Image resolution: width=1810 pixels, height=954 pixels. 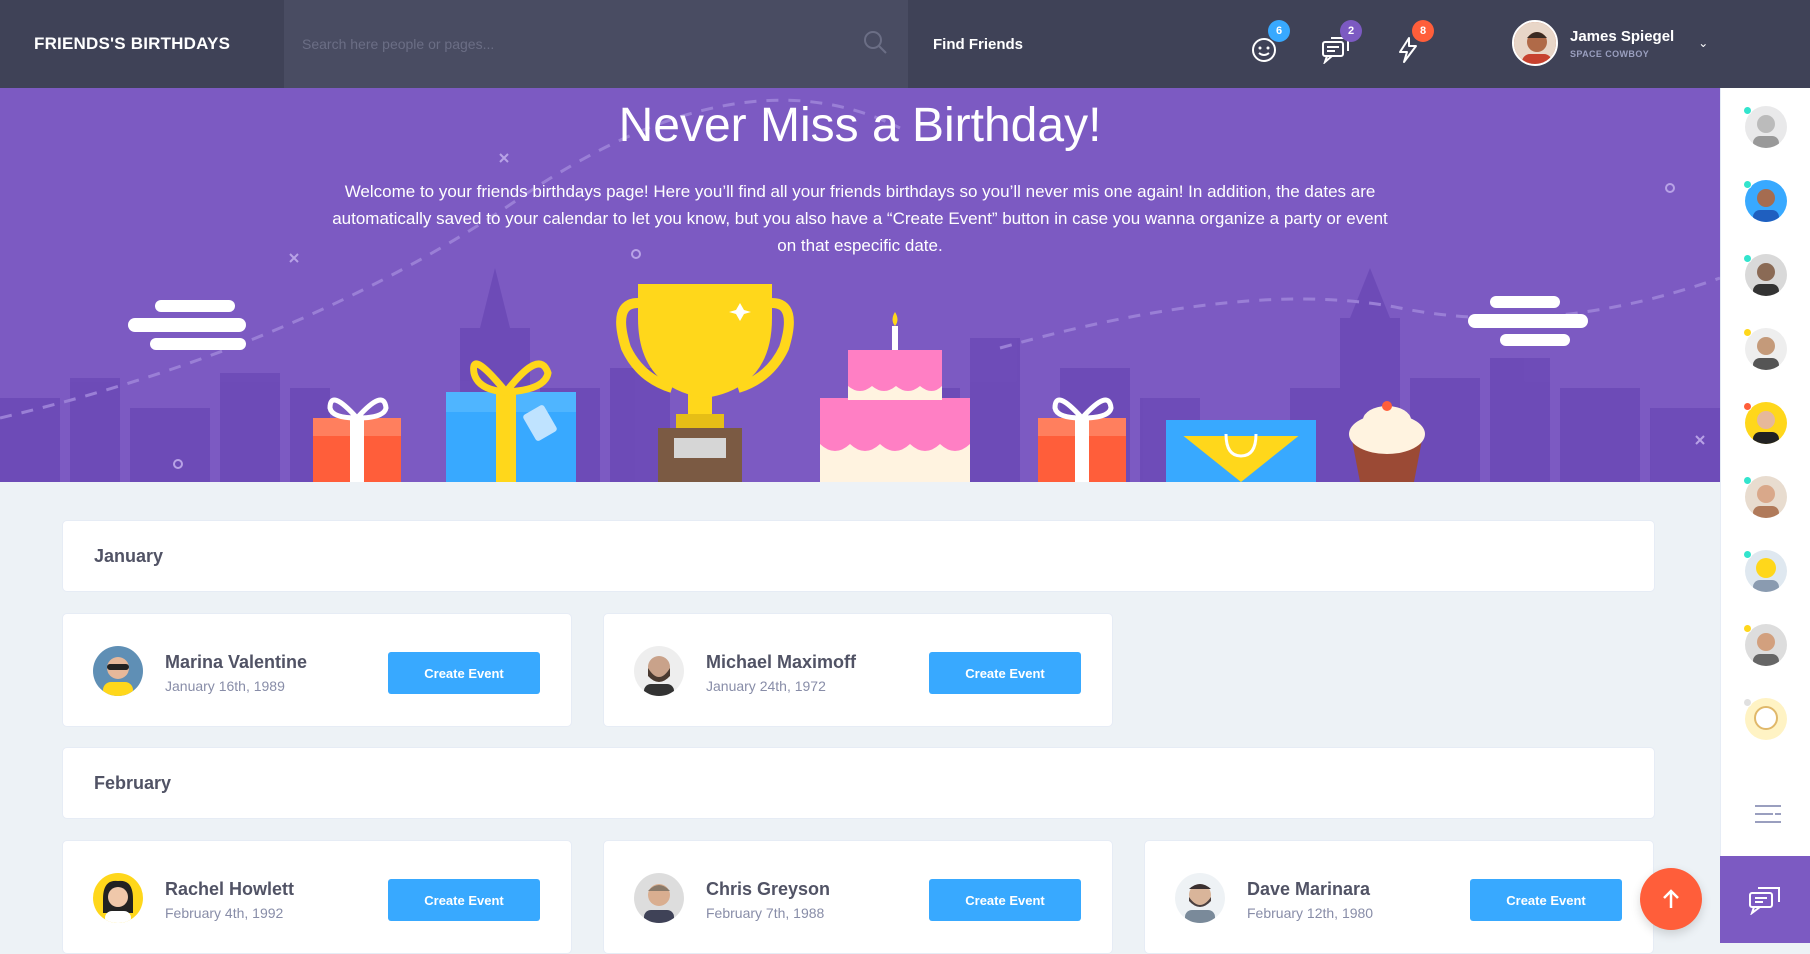 I want to click on search-input, so click(x=562, y=44).